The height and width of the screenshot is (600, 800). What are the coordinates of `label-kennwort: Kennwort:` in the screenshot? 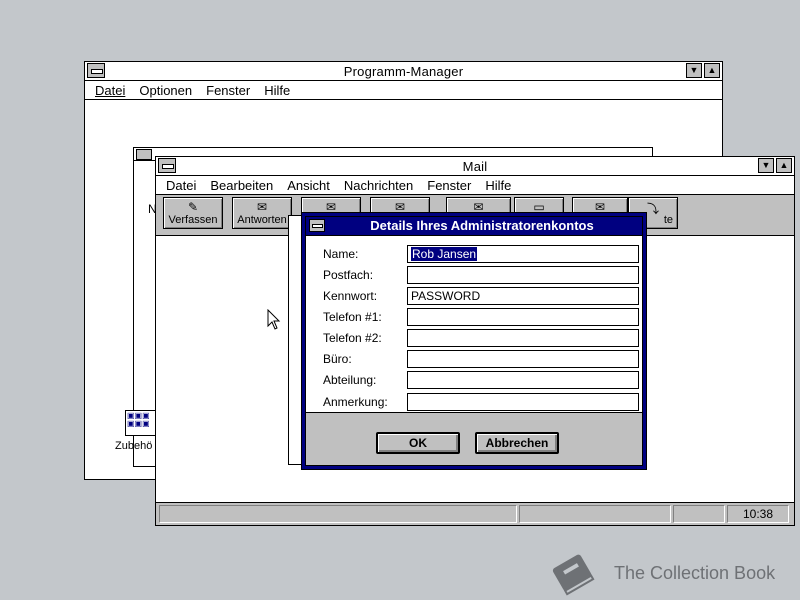 It's located at (350, 296).